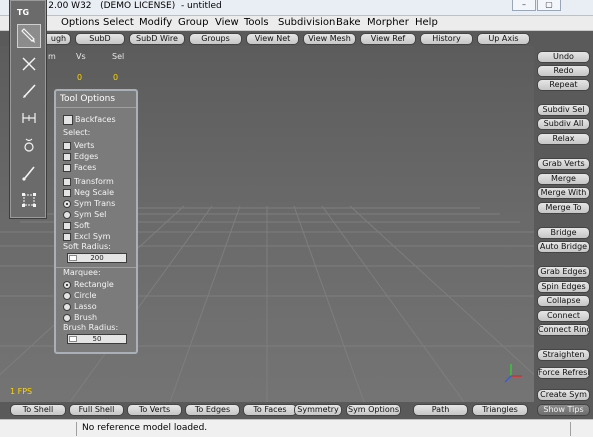 This screenshot has height=437, width=593. Describe the element at coordinates (79, 167) in the screenshot. I see `select-faces-checkbox: Faces` at that location.